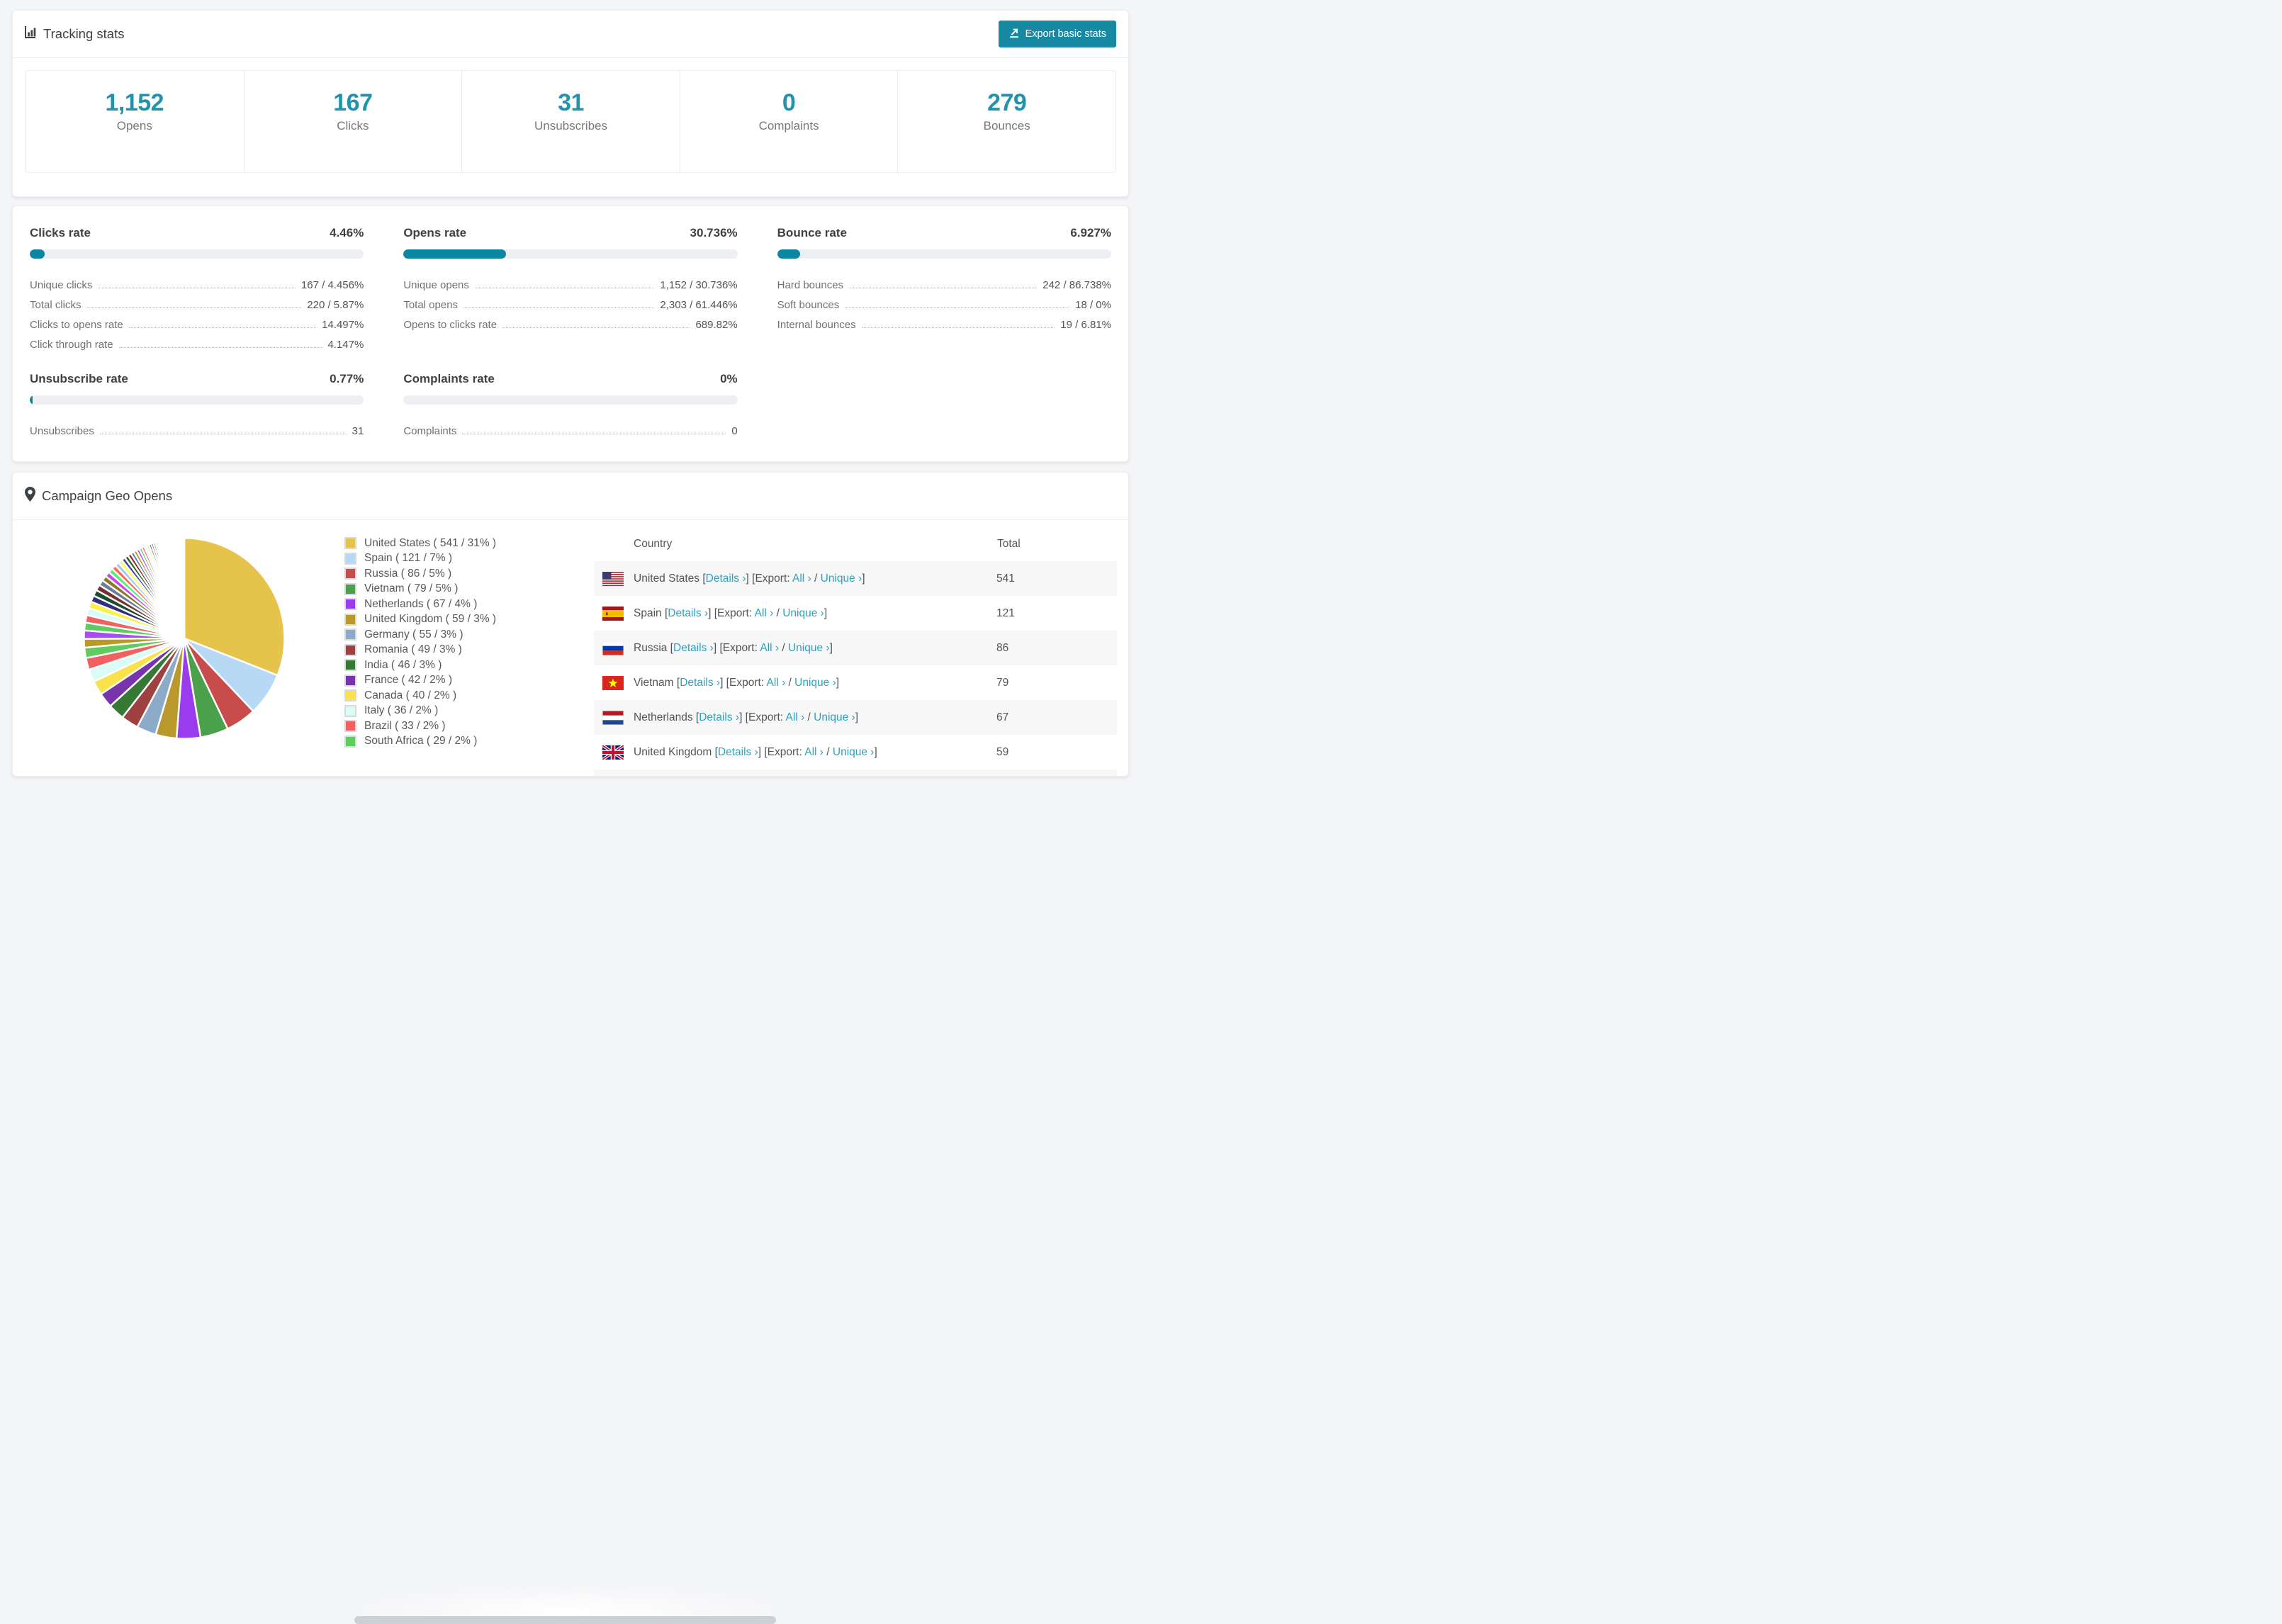 The width and height of the screenshot is (2282, 1624). Describe the element at coordinates (613, 718) in the screenshot. I see `country-flag-nl` at that location.